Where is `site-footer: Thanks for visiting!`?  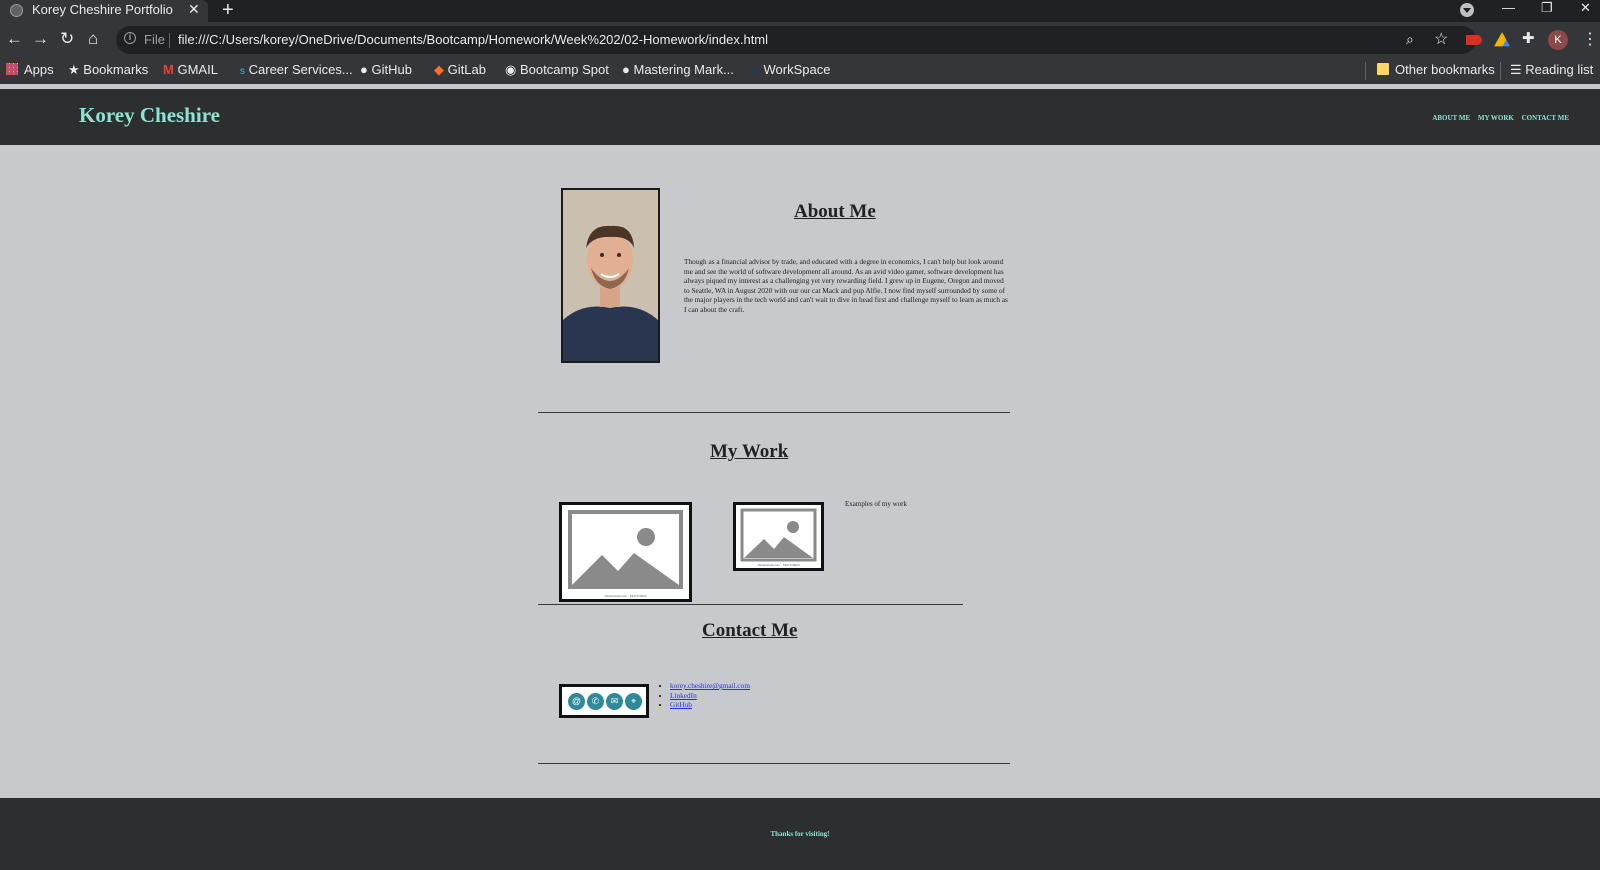 site-footer: Thanks for visiting! is located at coordinates (800, 834).